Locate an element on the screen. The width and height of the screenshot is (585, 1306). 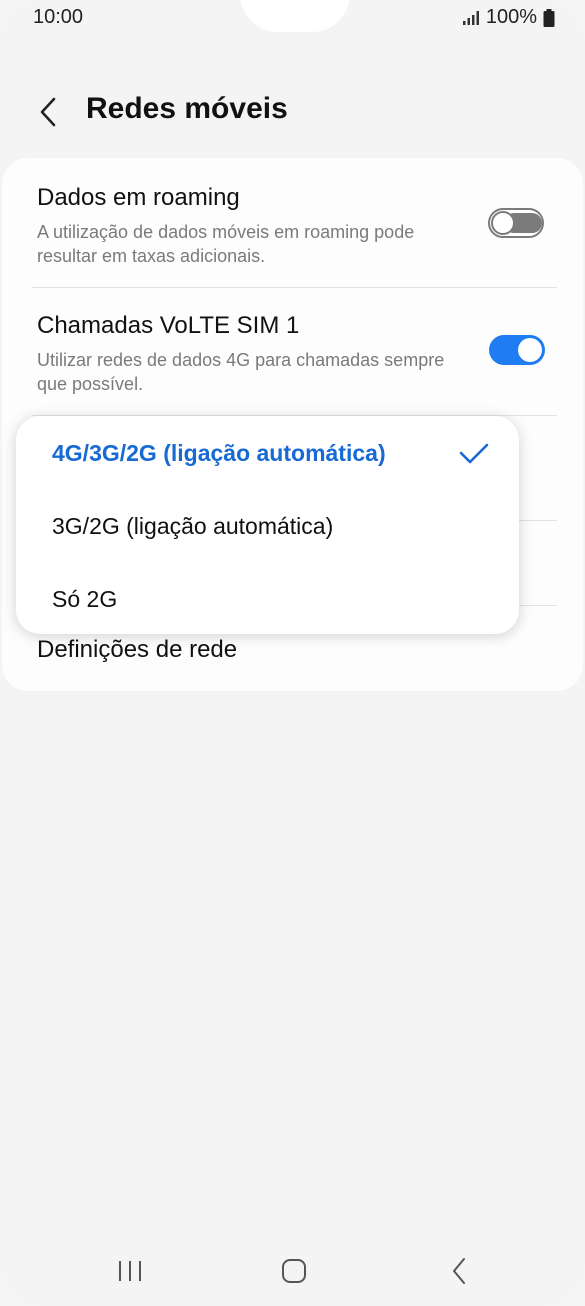
setting-title-network-settings: Definições de rede is located at coordinates (137, 649).